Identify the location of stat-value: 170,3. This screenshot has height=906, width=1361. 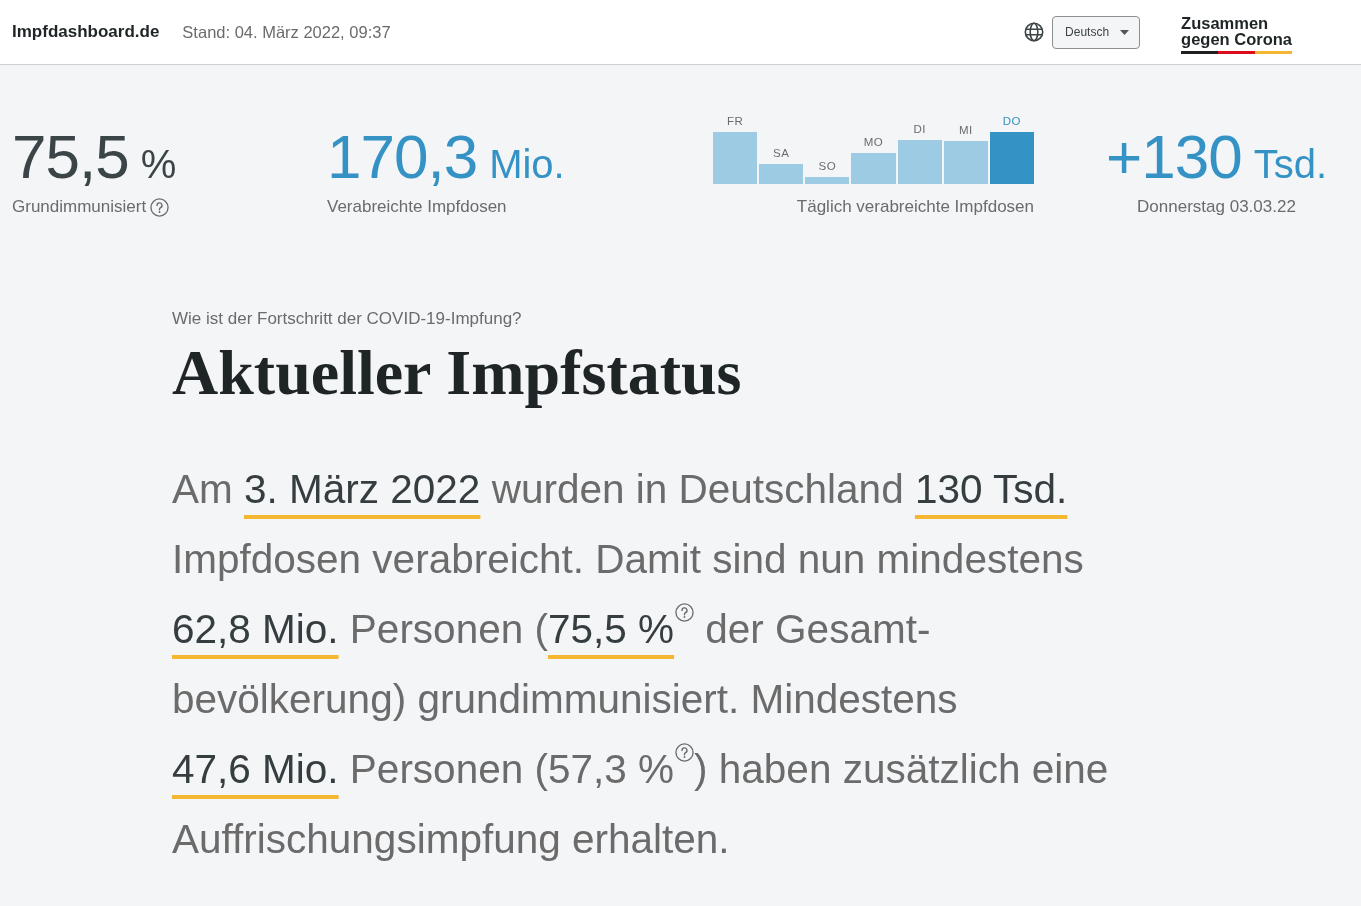
(402, 157).